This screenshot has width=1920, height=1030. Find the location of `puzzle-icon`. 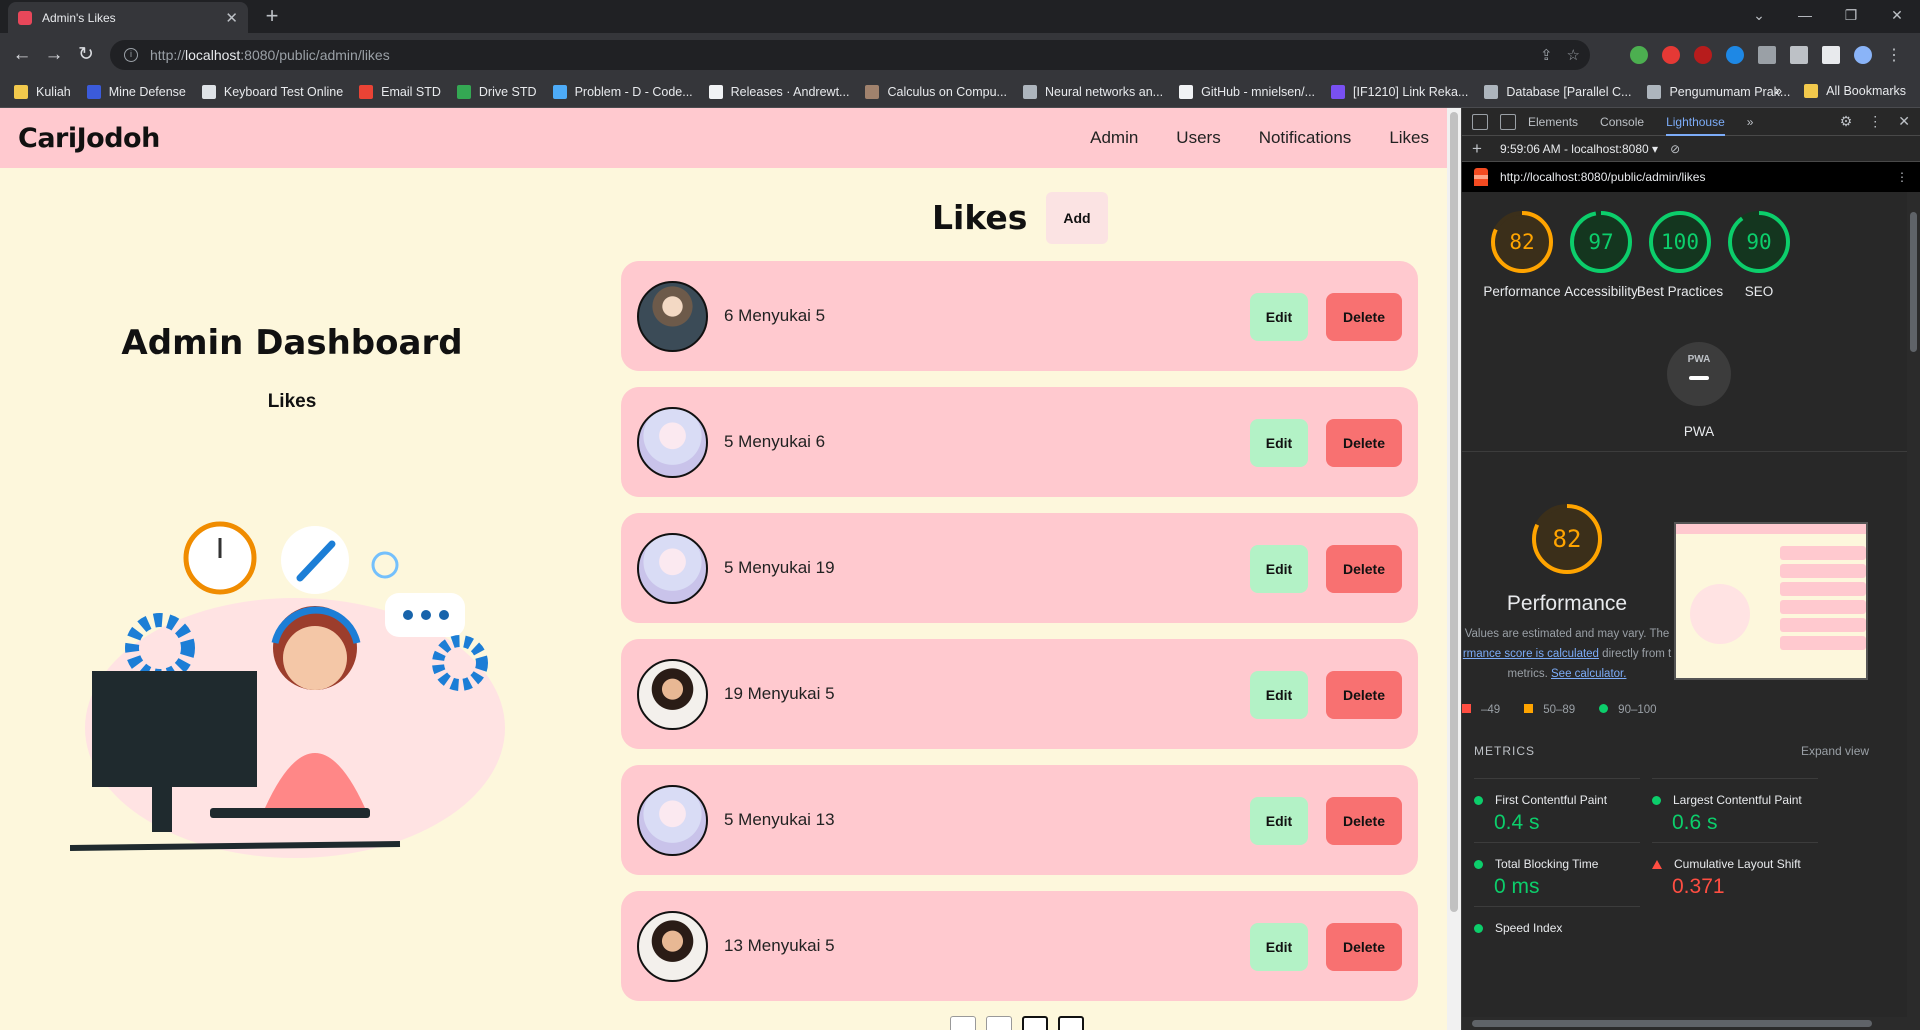

puzzle-icon is located at coordinates (1799, 55).